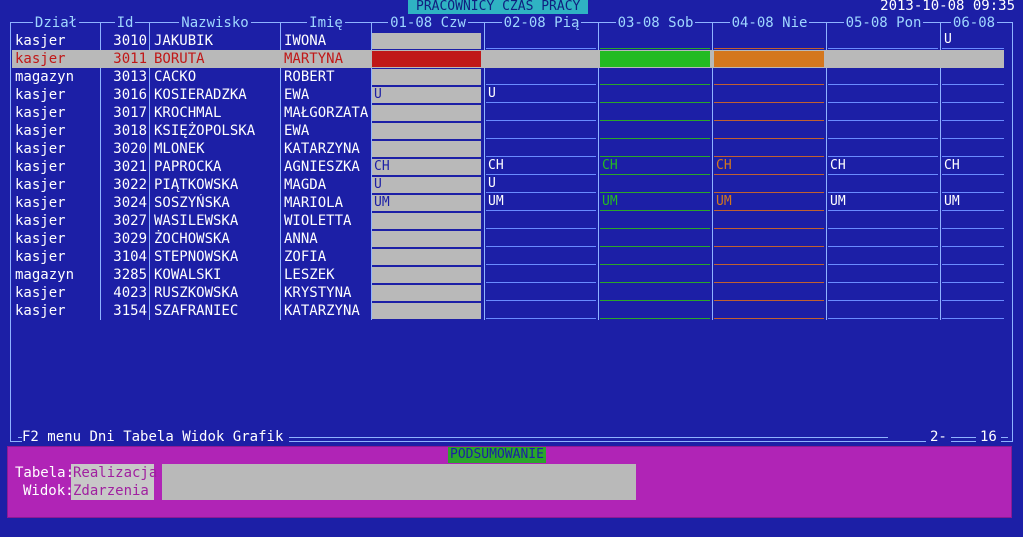 The height and width of the screenshot is (537, 1023). Describe the element at coordinates (51, 437) in the screenshot. I see `f2-menu-key: F2 menu` at that location.